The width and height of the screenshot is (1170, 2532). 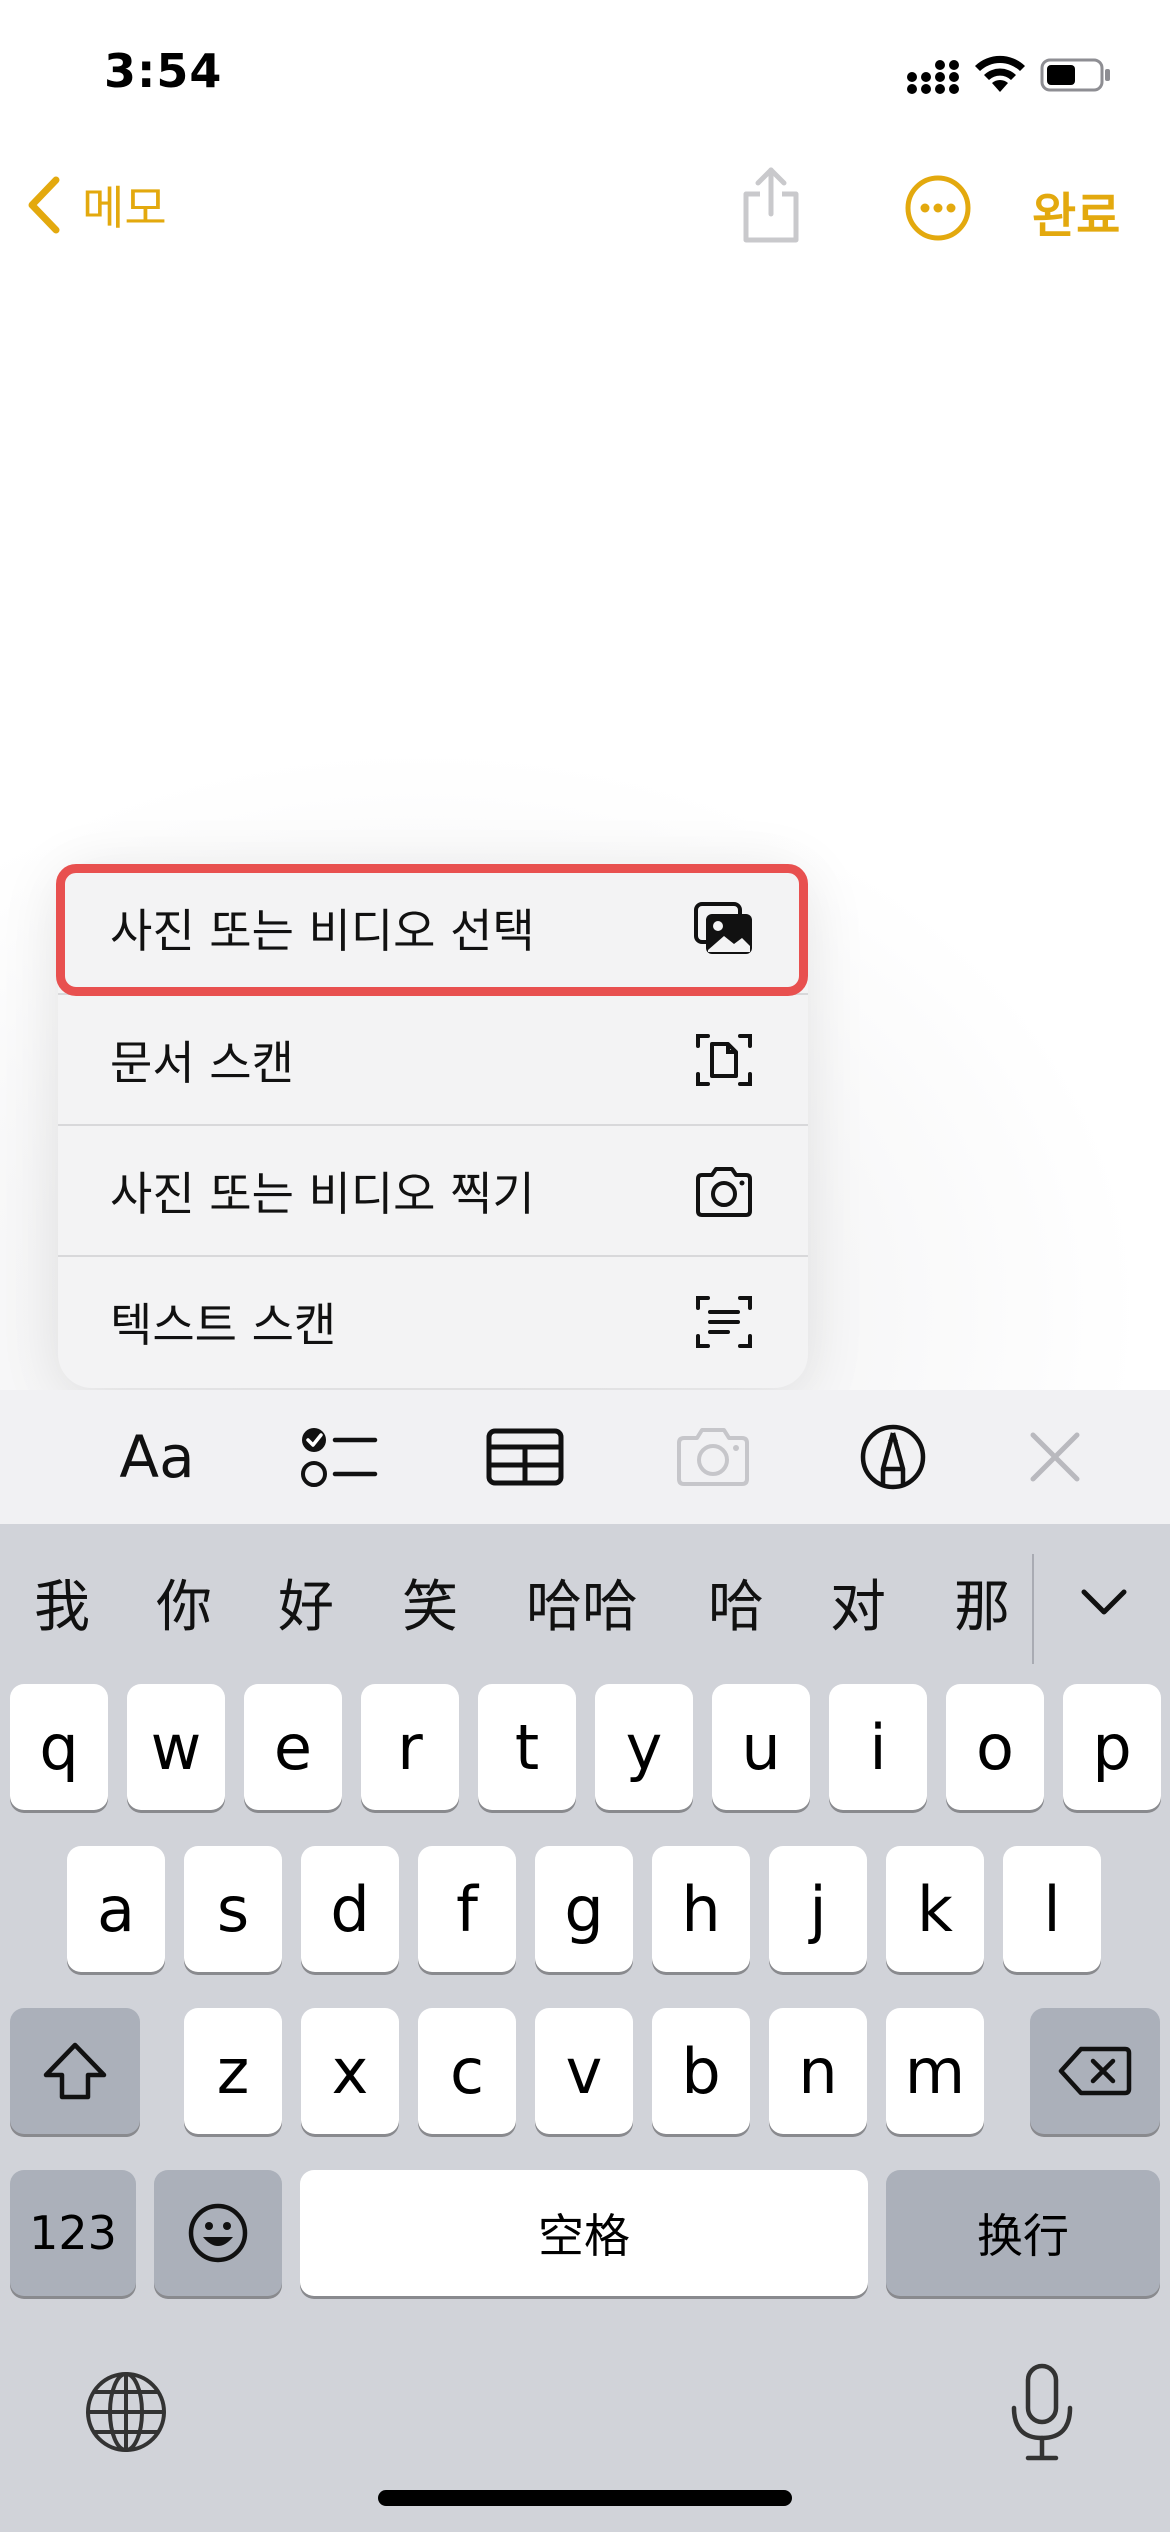 I want to click on attachment-menu: 사진 또는 비디오 선택 문서 스캔 사진 또는 비디오 찍기 텍스트 스캔, so click(x=433, y=1125).